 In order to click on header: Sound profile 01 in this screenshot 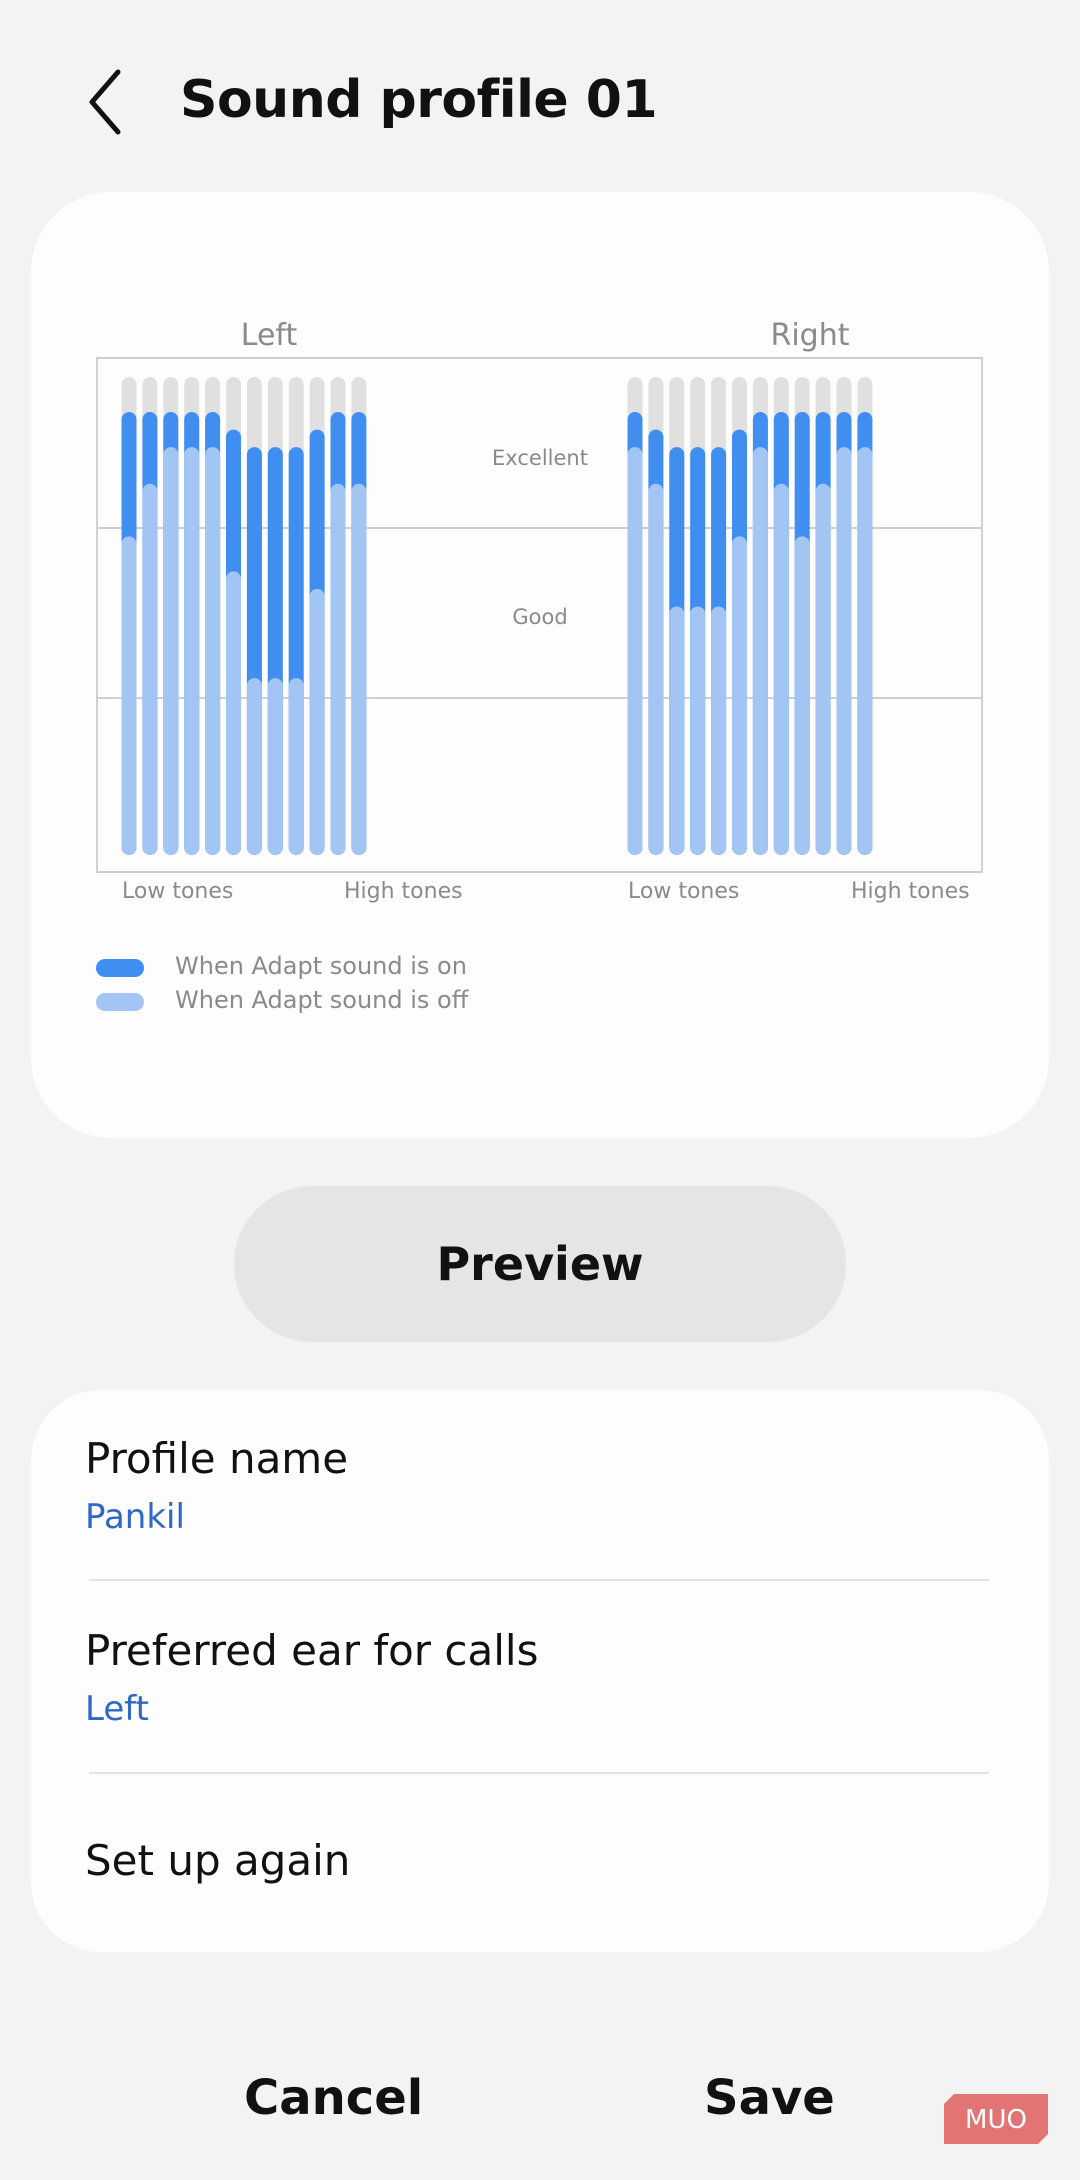, I will do `click(540, 105)`.